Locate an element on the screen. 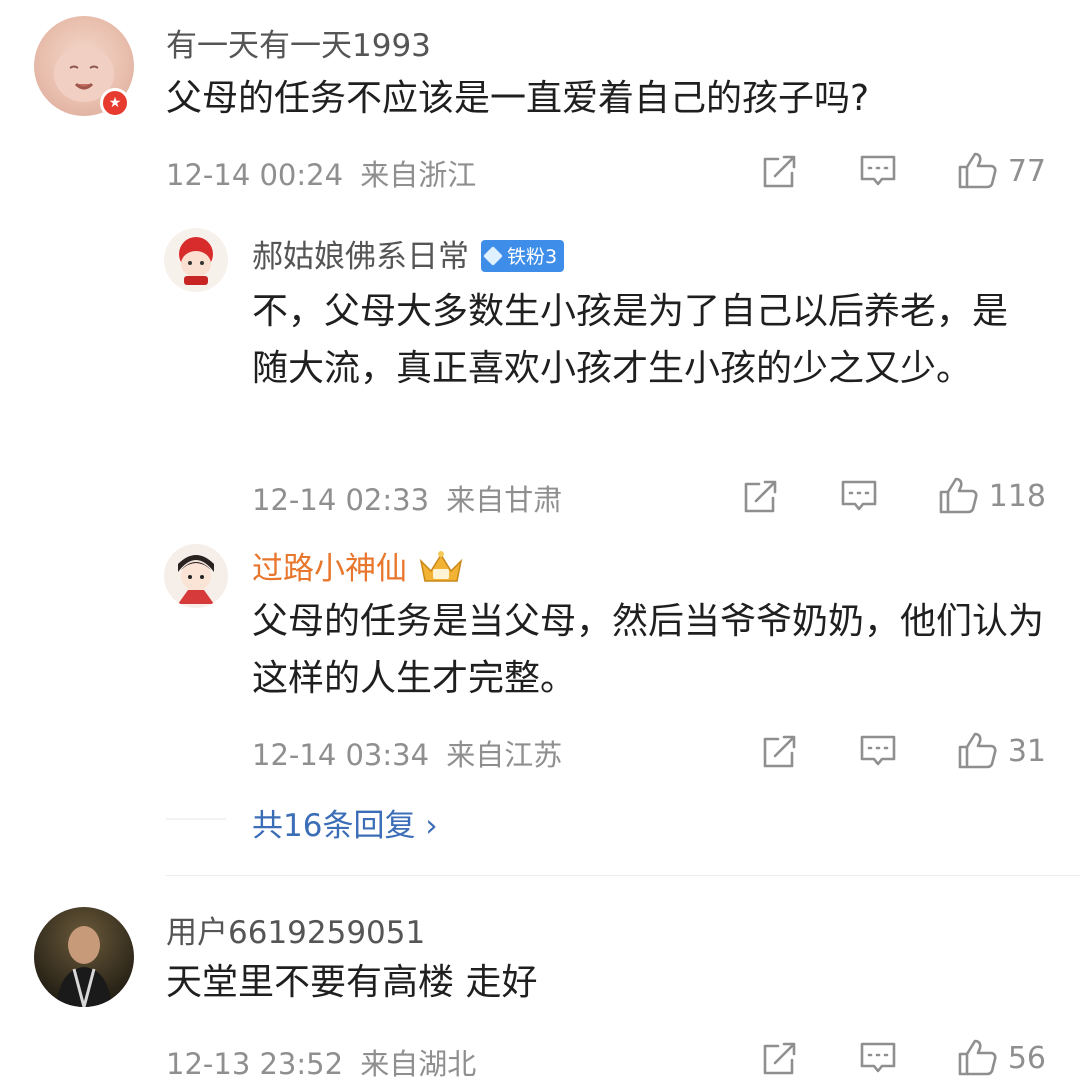  like-button: 77 is located at coordinates (1001, 171).